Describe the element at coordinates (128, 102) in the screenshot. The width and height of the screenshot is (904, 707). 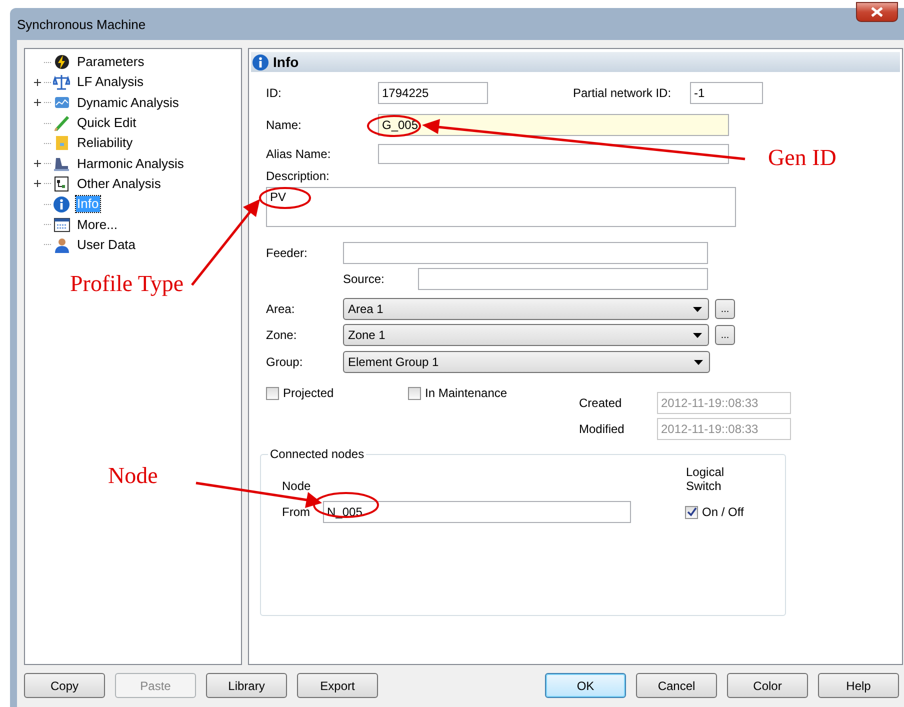
I see `tree-item: Dynamic Analysis` at that location.